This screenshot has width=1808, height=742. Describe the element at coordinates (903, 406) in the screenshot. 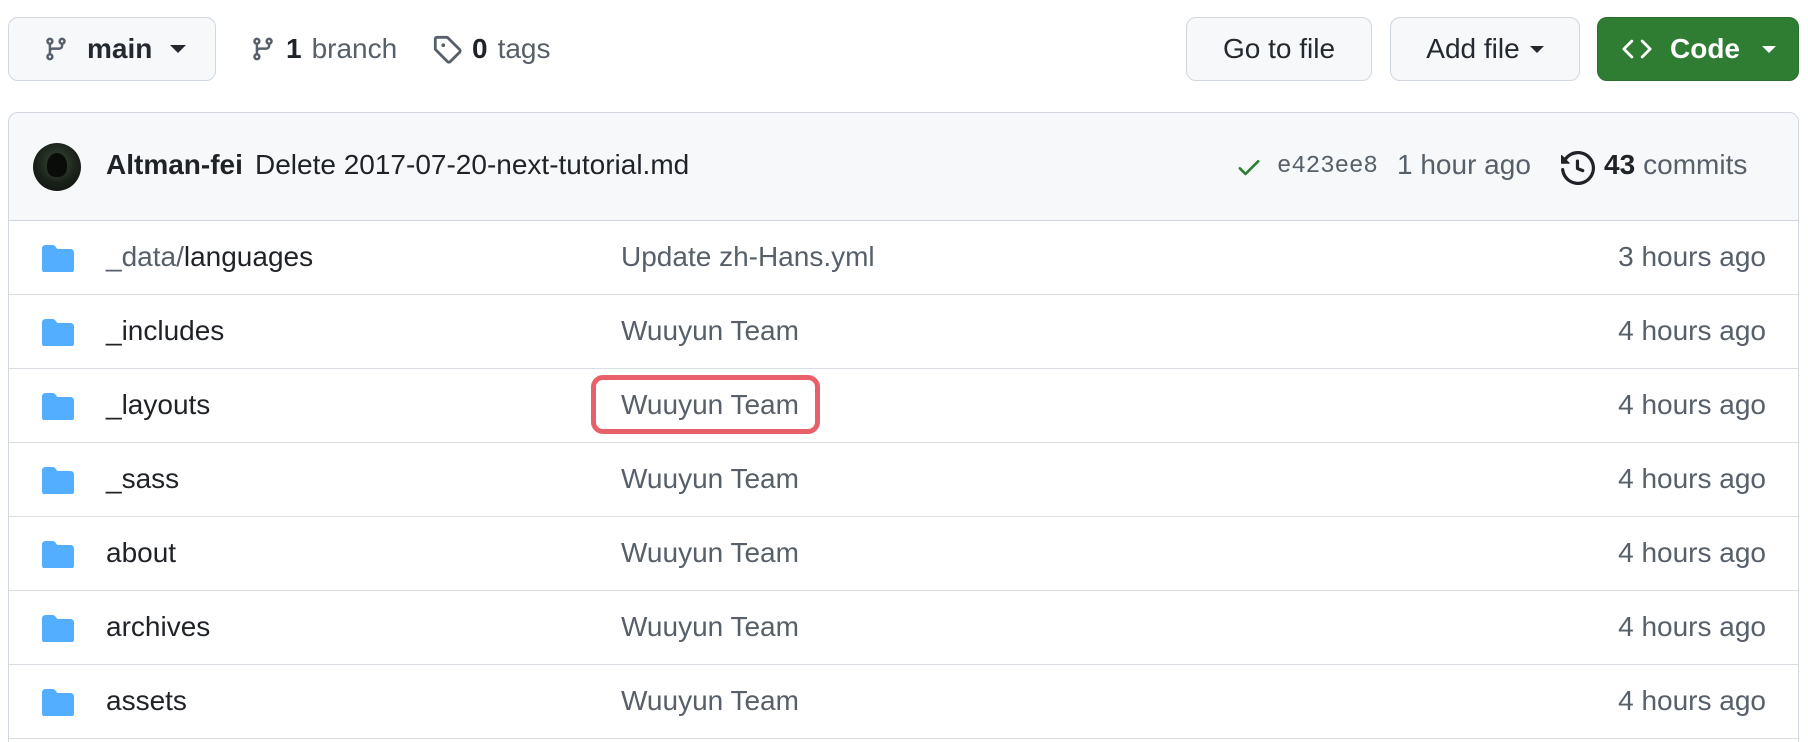

I see `file-row: _layouts Wuuyun Team 4 hours ago` at that location.